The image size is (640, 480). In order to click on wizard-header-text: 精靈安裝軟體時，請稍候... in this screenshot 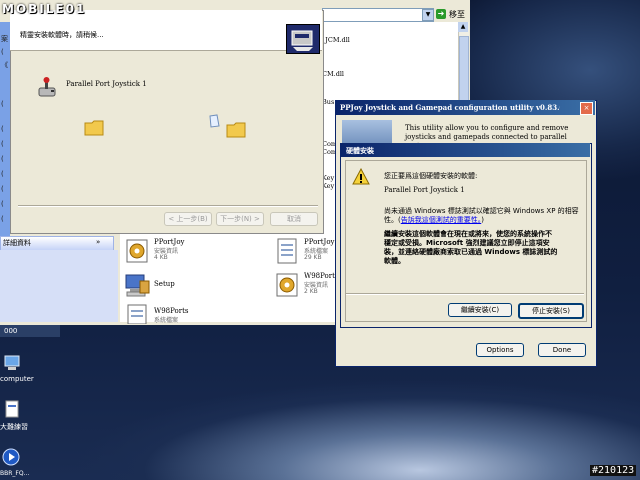, I will do `click(62, 35)`.